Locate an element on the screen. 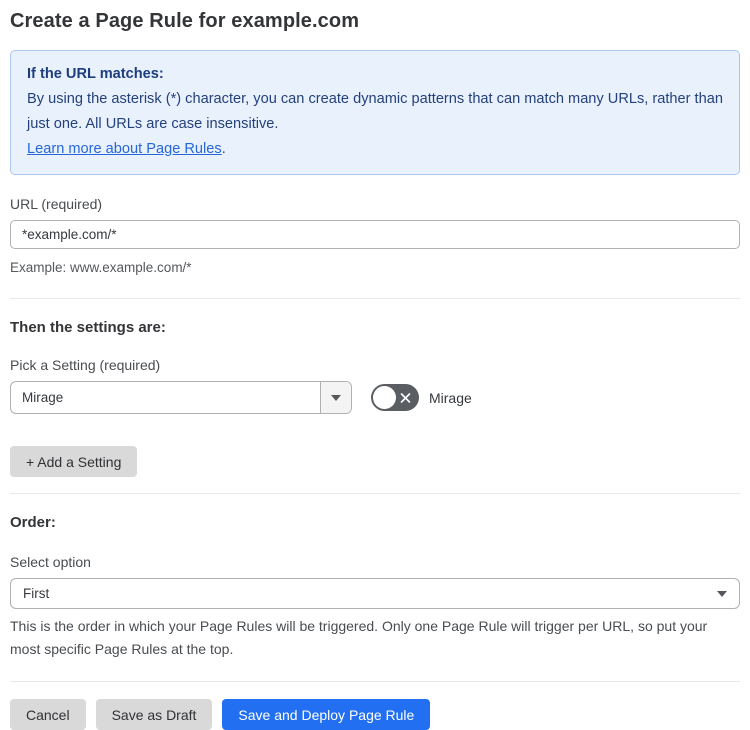 Image resolution: width=750 pixels, height=730 pixels. order-select: First is located at coordinates (375, 593).